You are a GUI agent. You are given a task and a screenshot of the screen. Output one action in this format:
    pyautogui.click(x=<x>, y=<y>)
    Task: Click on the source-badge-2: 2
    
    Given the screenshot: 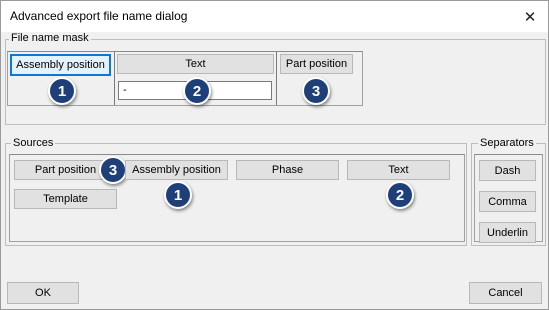 What is the action you would take?
    pyautogui.click(x=400, y=195)
    